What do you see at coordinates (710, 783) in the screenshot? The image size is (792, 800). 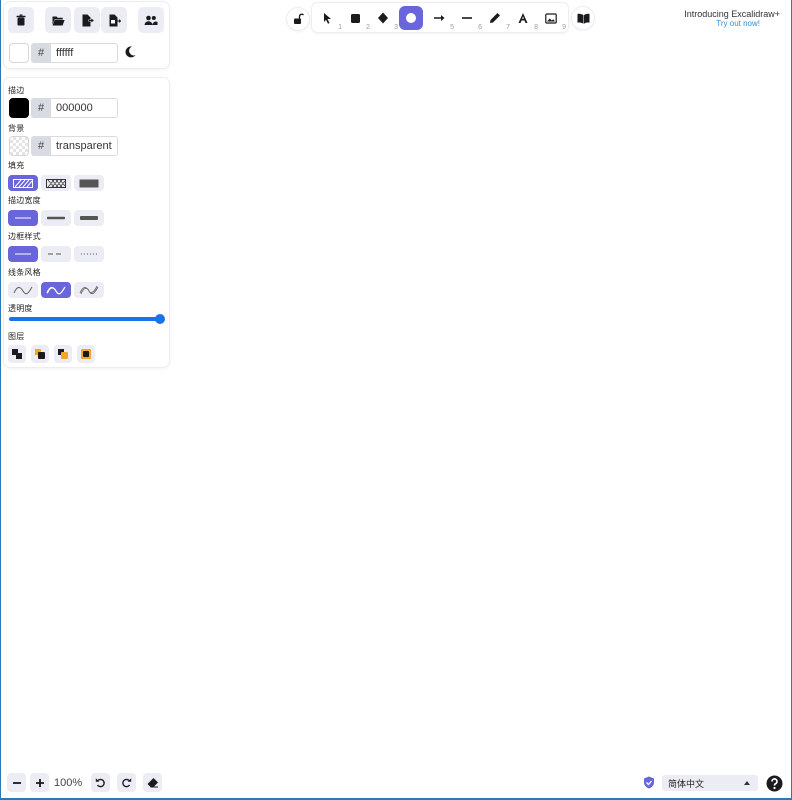 I see `language-select: 简体中文` at bounding box center [710, 783].